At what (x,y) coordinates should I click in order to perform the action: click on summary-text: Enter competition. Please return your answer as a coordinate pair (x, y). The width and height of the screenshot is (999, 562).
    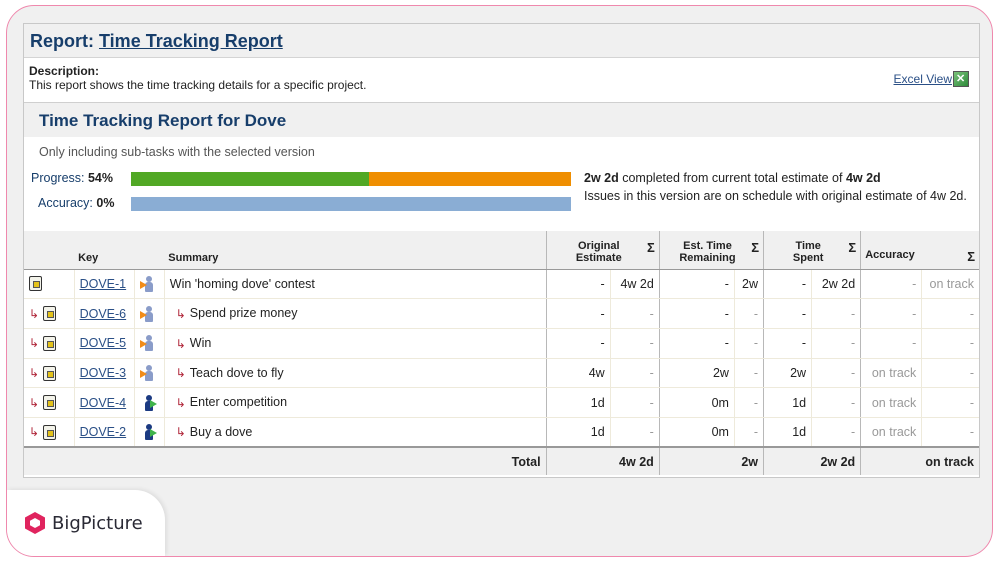
    Looking at the image, I should click on (238, 402).